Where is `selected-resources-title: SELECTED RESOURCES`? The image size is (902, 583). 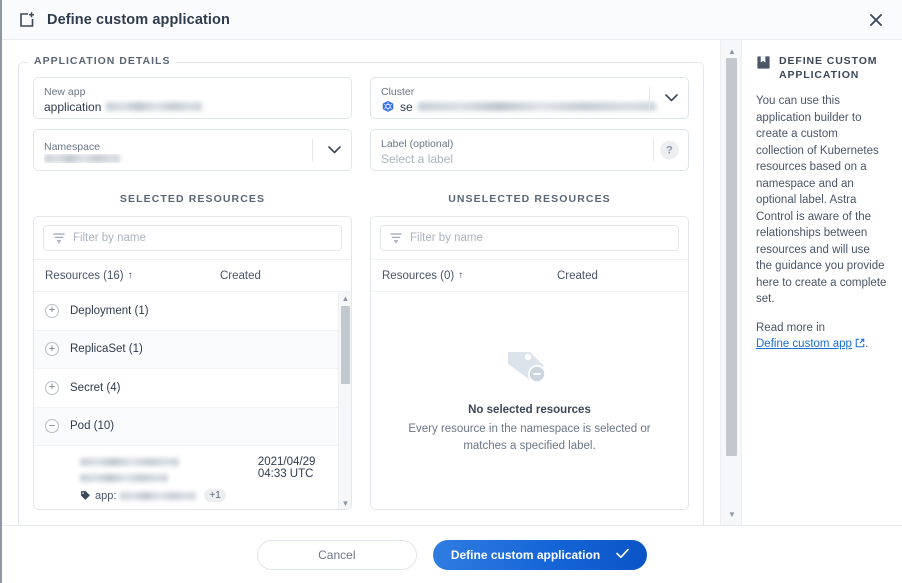
selected-resources-title: SELECTED RESOURCES is located at coordinates (192, 199).